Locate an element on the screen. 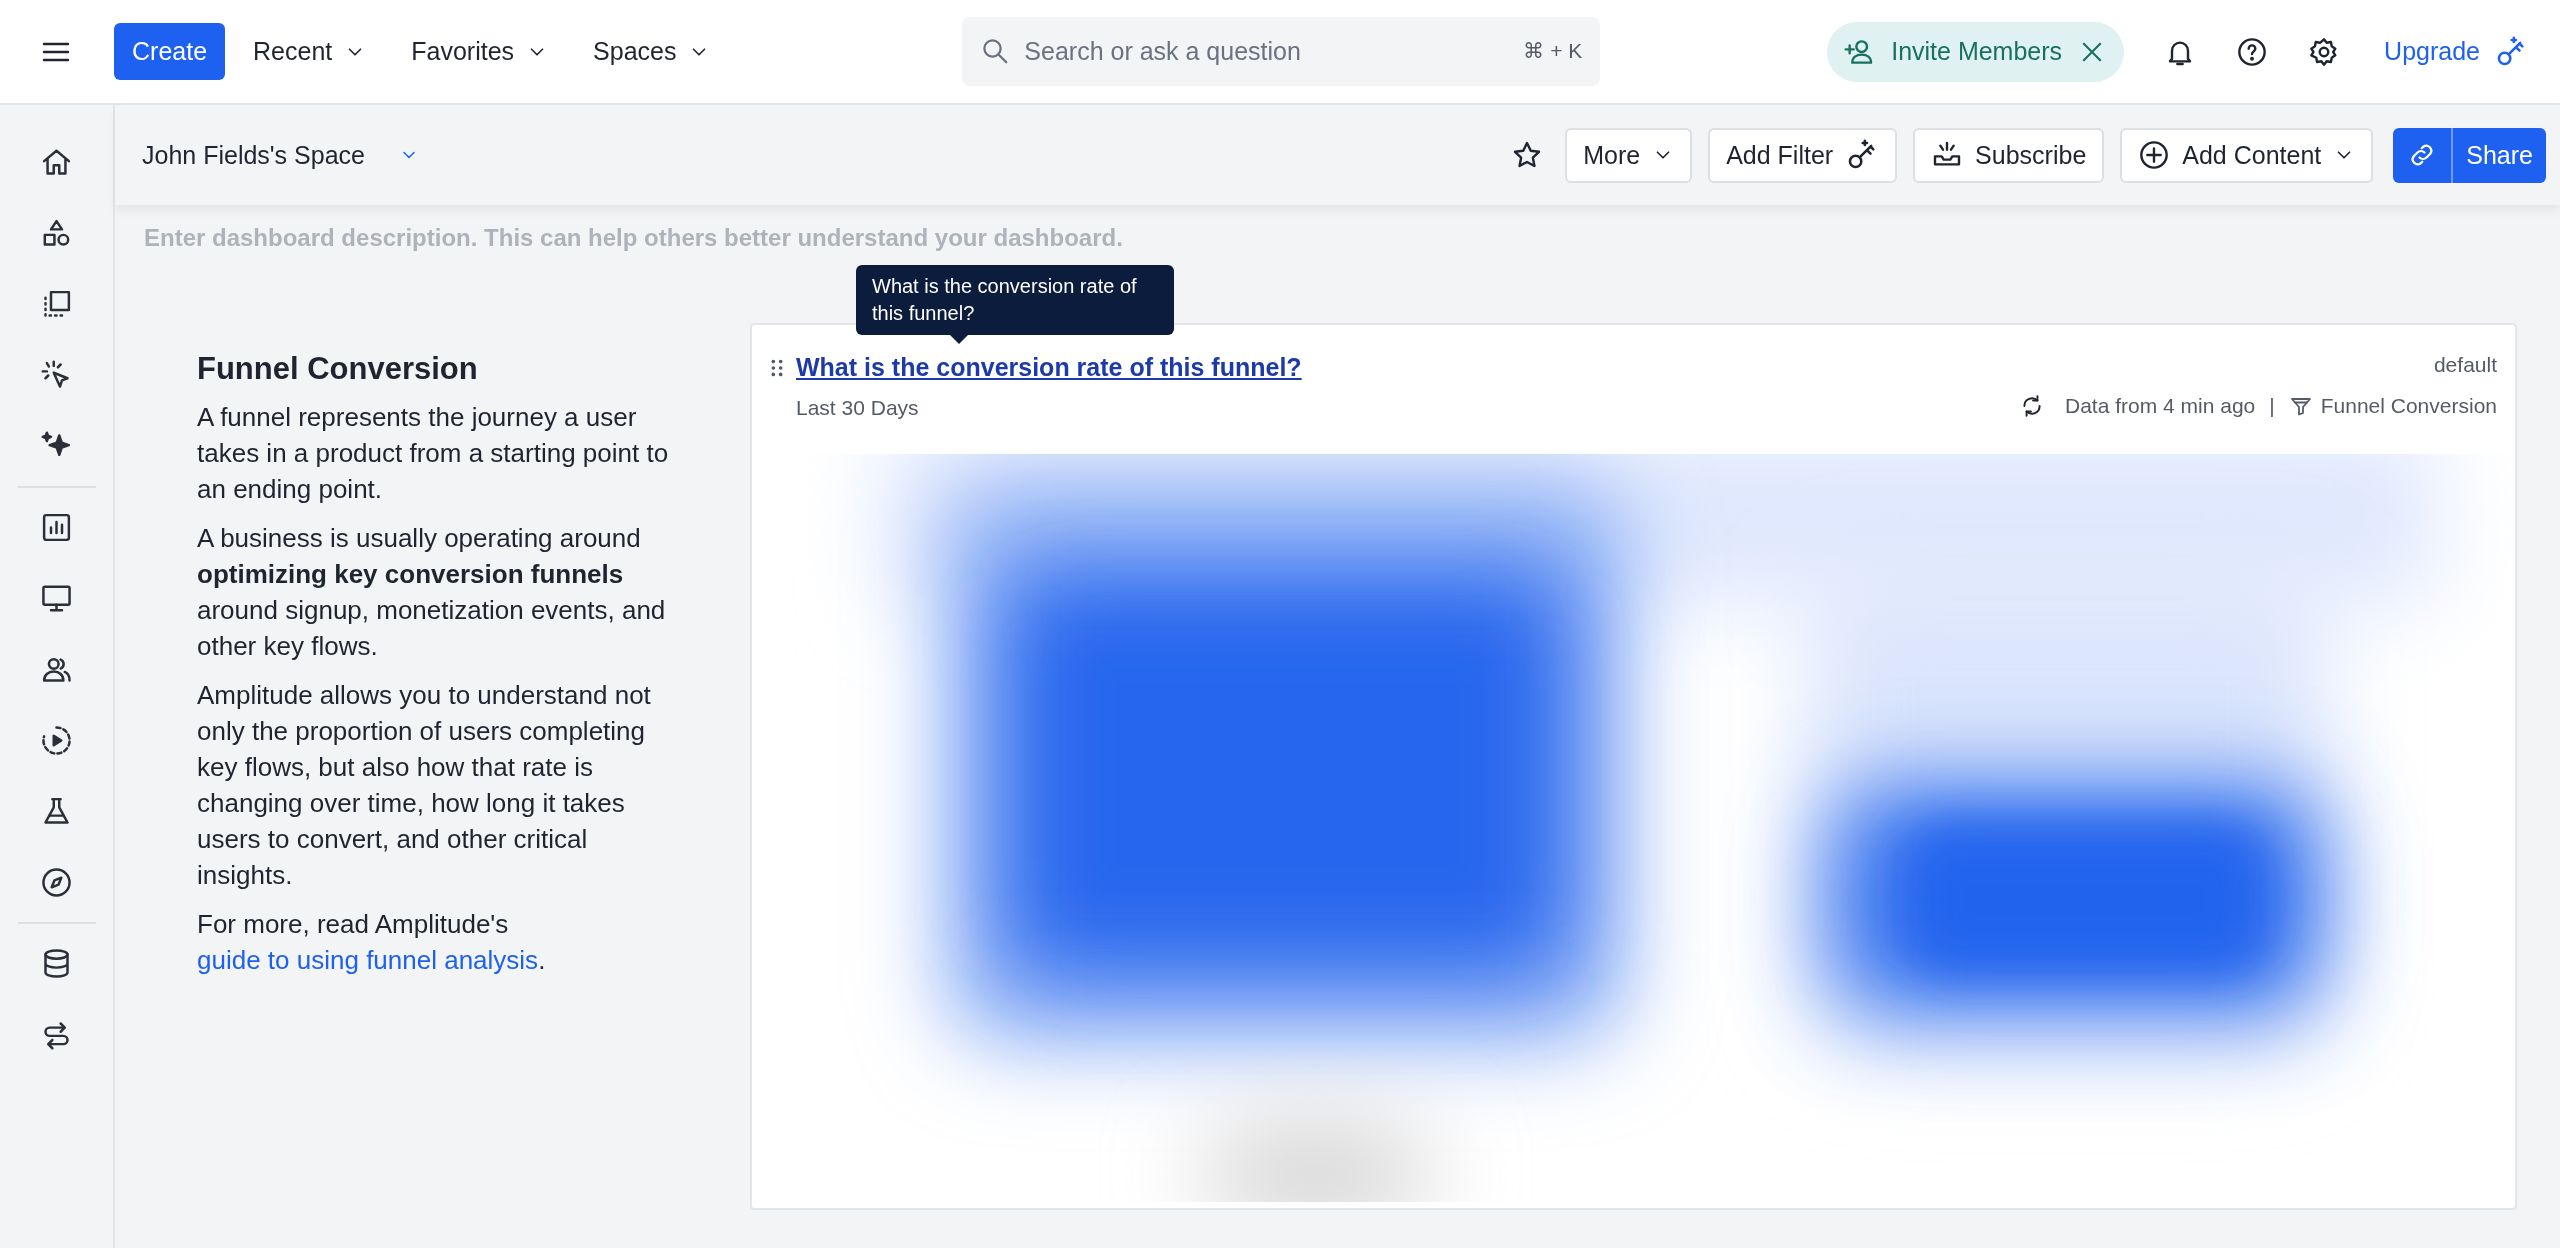 The image size is (2560, 1248). compass-icon is located at coordinates (56, 882).